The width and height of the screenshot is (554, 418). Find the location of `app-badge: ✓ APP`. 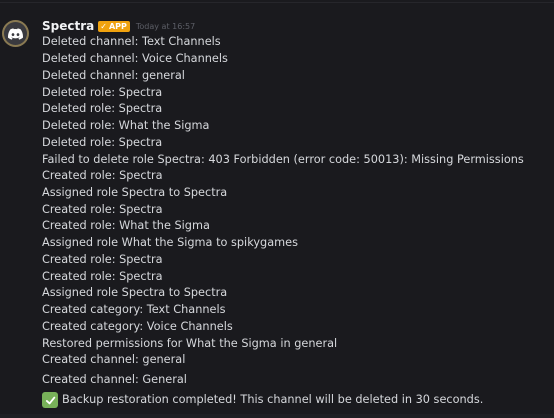

app-badge: ✓ APP is located at coordinates (114, 26).